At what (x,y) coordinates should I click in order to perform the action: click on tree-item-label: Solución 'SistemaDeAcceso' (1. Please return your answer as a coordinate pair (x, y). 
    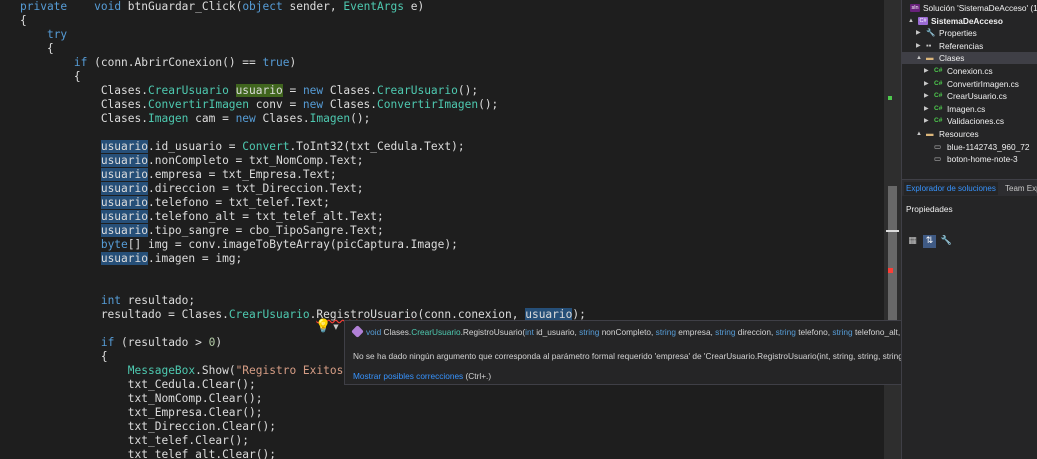
    Looking at the image, I should click on (980, 8).